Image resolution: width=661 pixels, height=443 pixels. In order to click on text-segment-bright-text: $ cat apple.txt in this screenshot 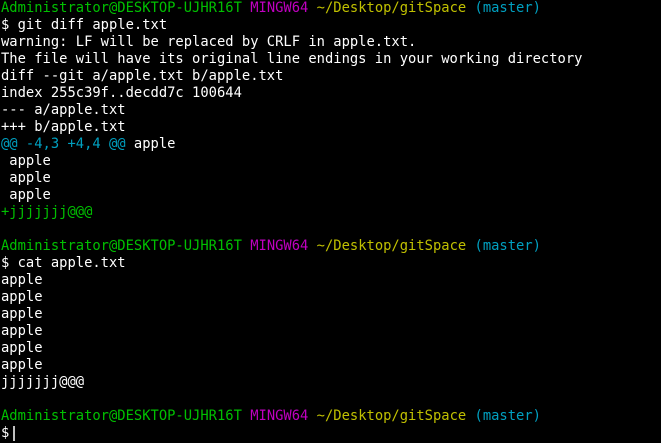, I will do `click(63, 263)`.